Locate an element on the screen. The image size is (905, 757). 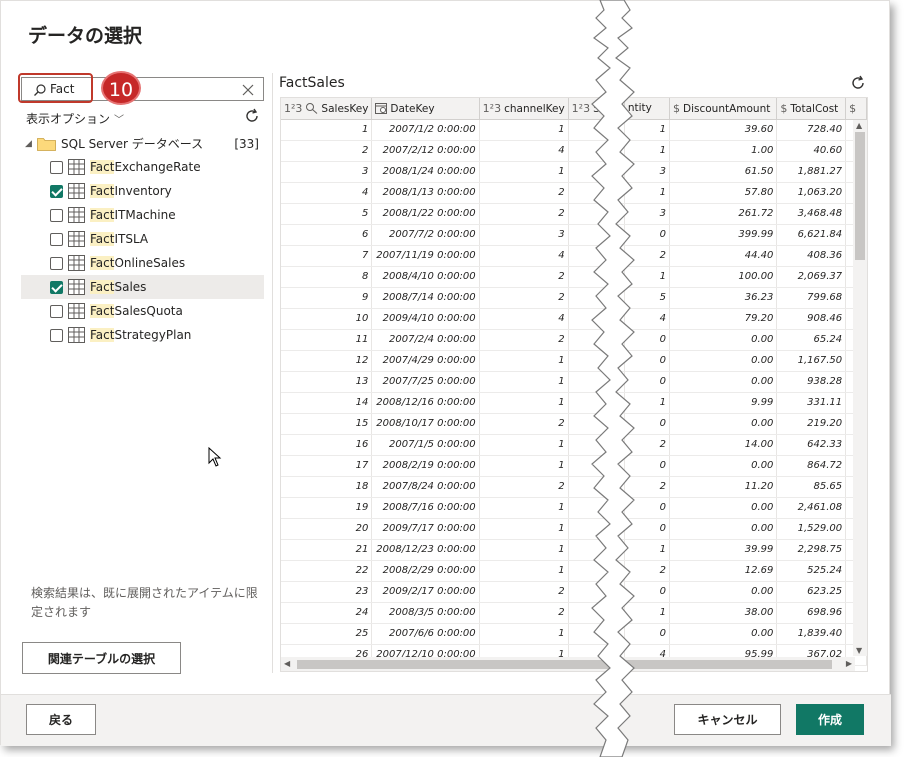
table-row: 12 2007/4/29 0:00:00 1 0 0.00 1,167.50 is located at coordinates (574, 361).